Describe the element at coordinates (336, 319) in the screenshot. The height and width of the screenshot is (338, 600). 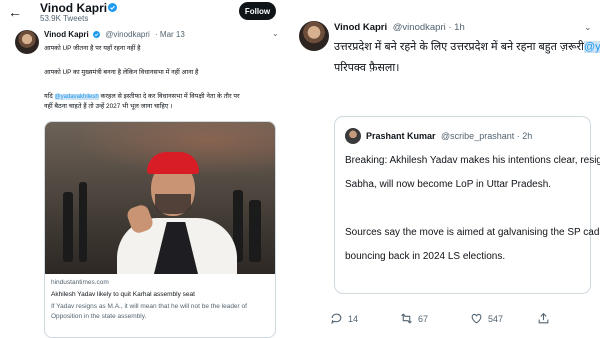
I see `reply-icon` at that location.